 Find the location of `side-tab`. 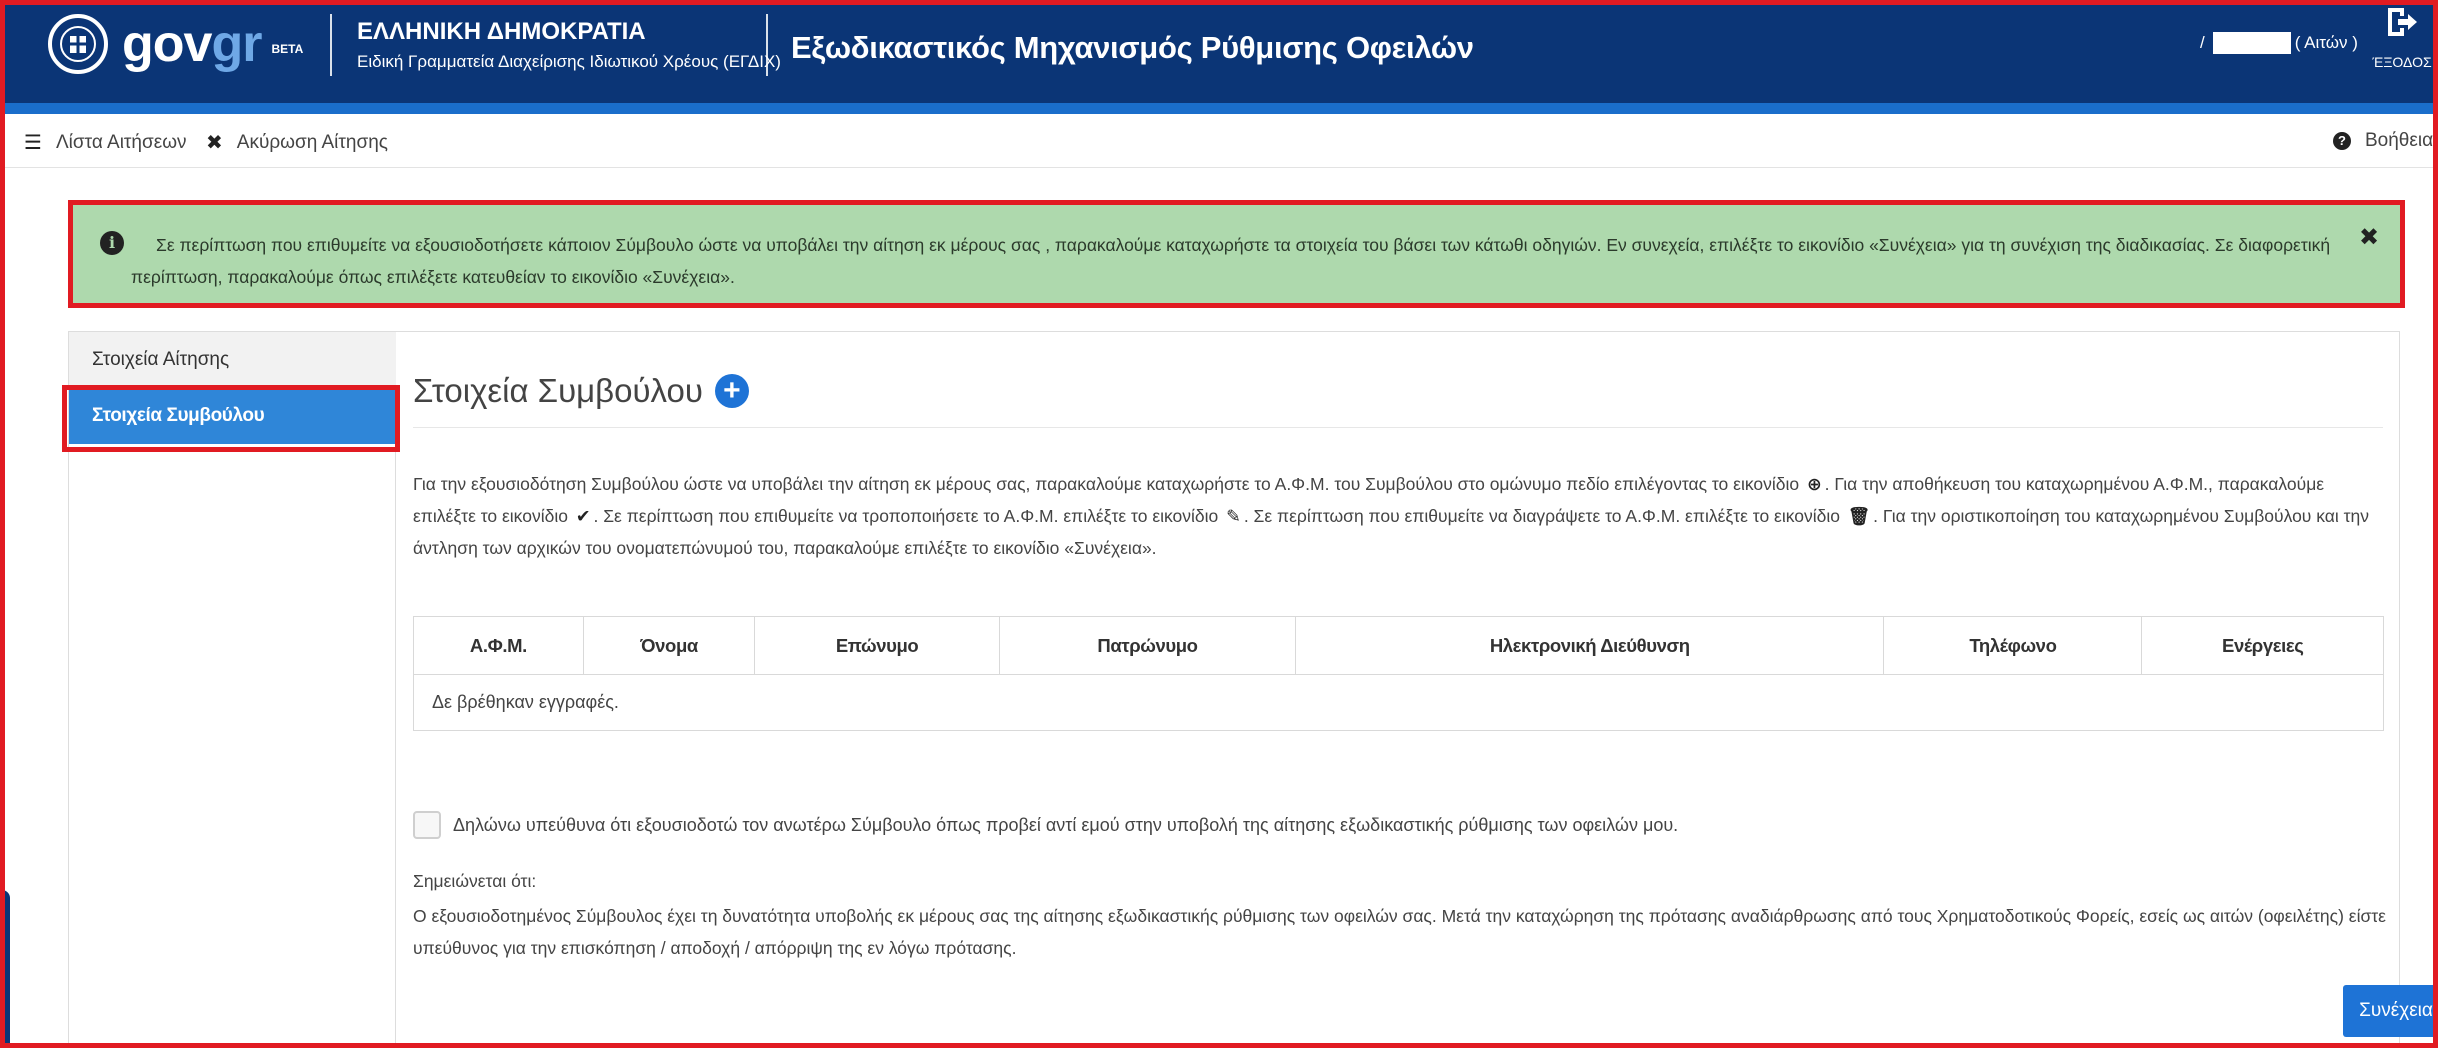

side-tab is located at coordinates (5, 969).